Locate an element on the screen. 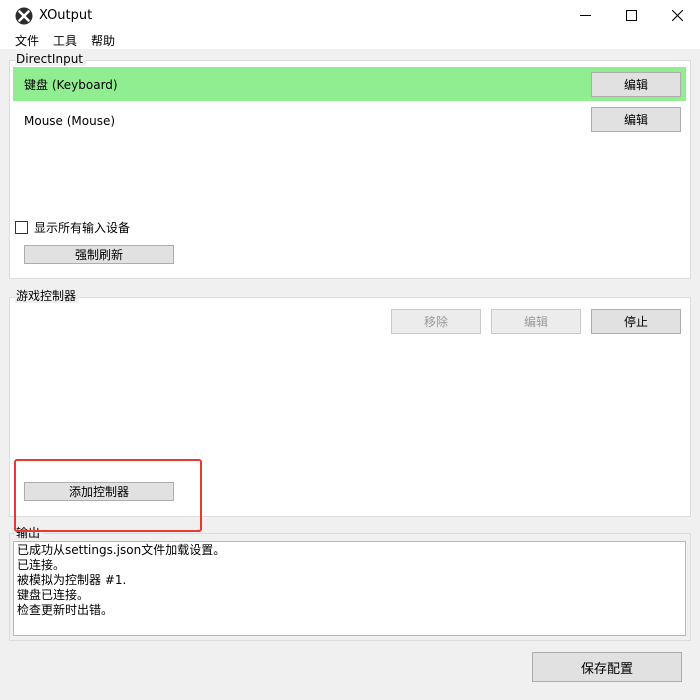 This screenshot has height=700, width=700. device-row-keyboard: 键盘 (Keyboard) is located at coordinates (349, 84).